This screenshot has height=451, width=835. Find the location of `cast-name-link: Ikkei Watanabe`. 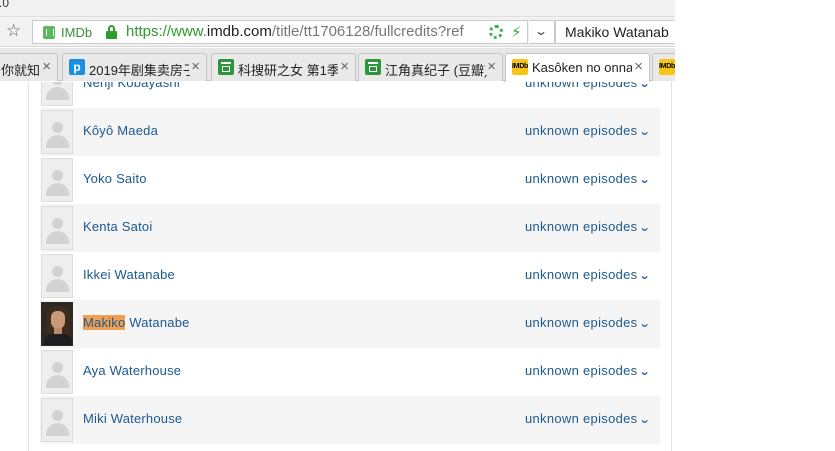

cast-name-link: Ikkei Watanabe is located at coordinates (129, 274).